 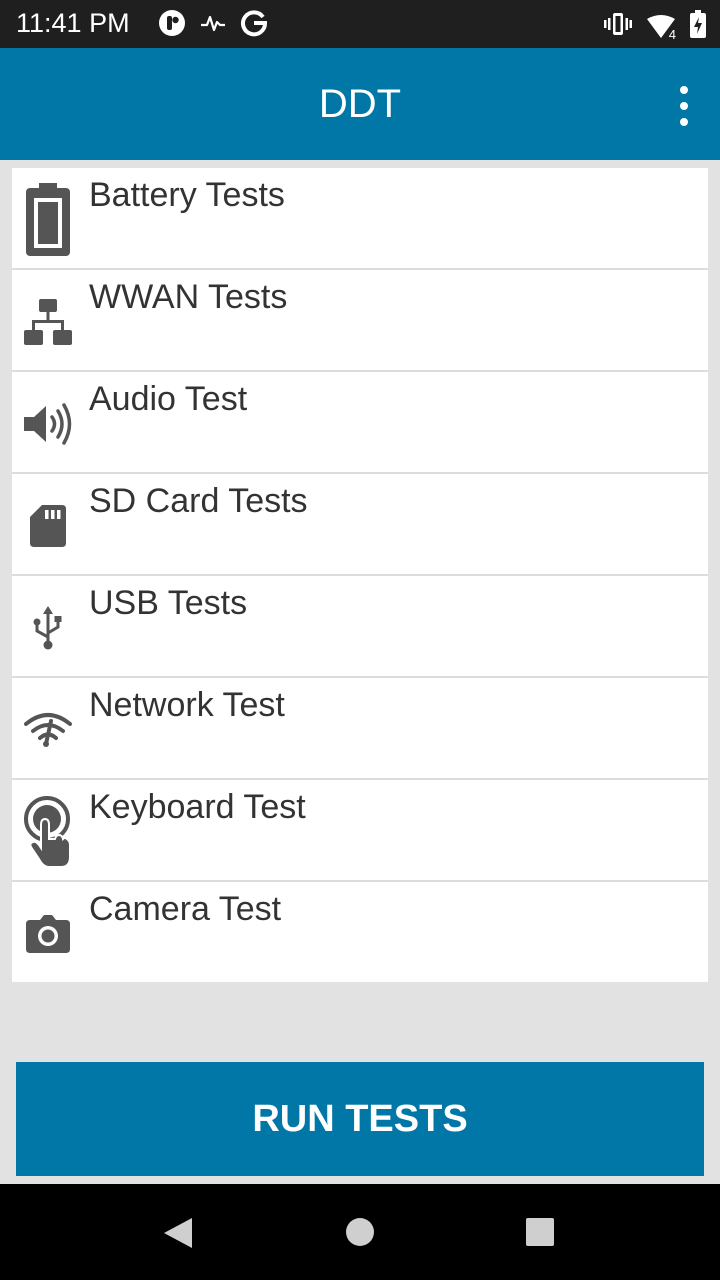 I want to click on app-bar: DDT, so click(x=360, y=104).